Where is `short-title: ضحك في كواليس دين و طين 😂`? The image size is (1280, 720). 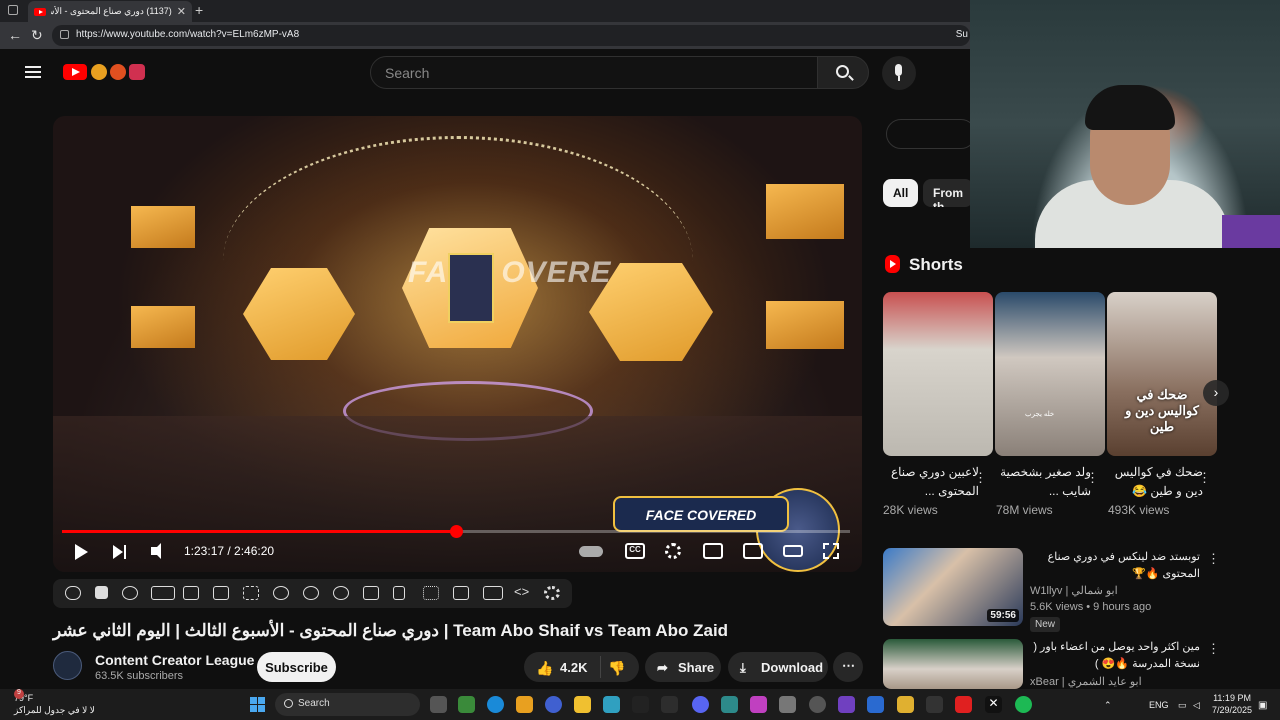
short-title: ضحك في كواليس دين و طين 😂 is located at coordinates (1155, 482).